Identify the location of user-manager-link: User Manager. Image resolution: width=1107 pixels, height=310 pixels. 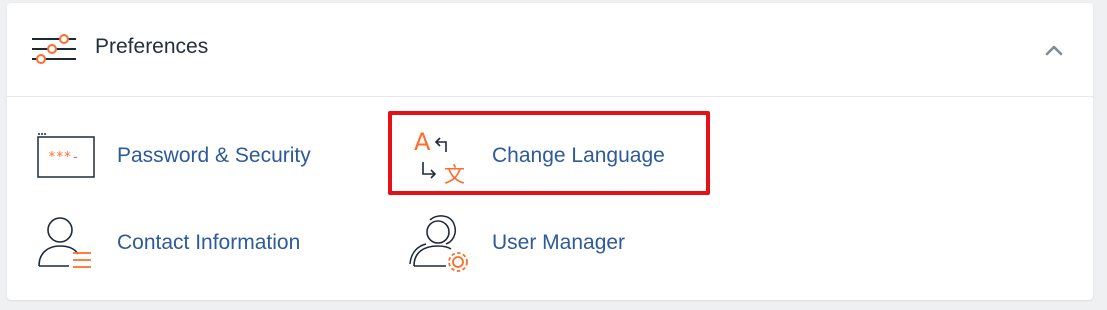
(556, 243).